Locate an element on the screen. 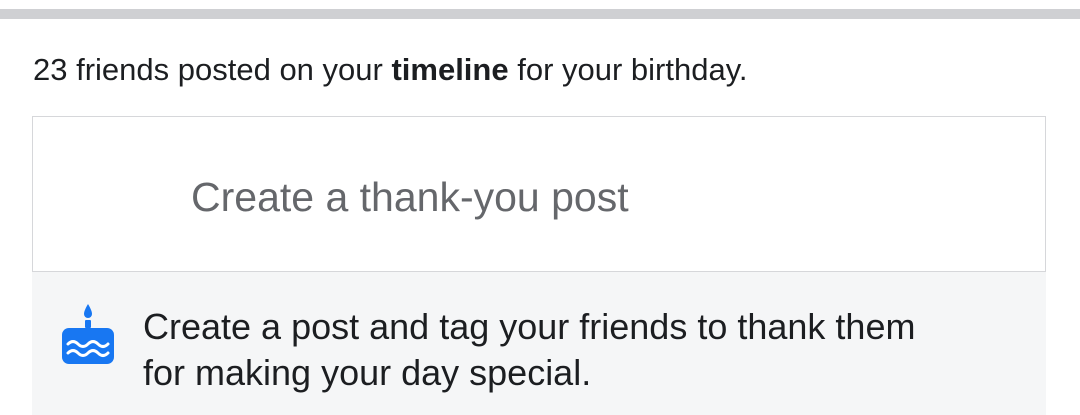 This screenshot has height=415, width=1080. summary-suffix: for your birthday. is located at coordinates (628, 69).